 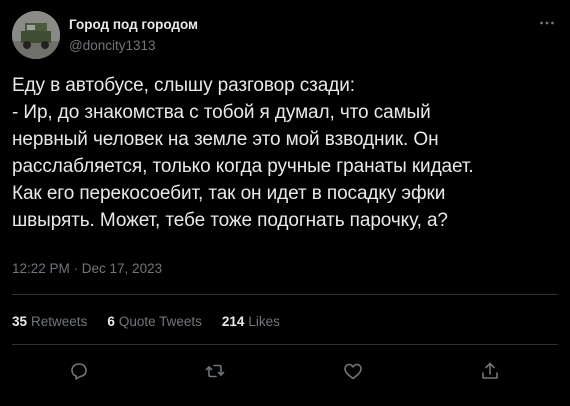 I want to click on action-bar, so click(x=285, y=372).